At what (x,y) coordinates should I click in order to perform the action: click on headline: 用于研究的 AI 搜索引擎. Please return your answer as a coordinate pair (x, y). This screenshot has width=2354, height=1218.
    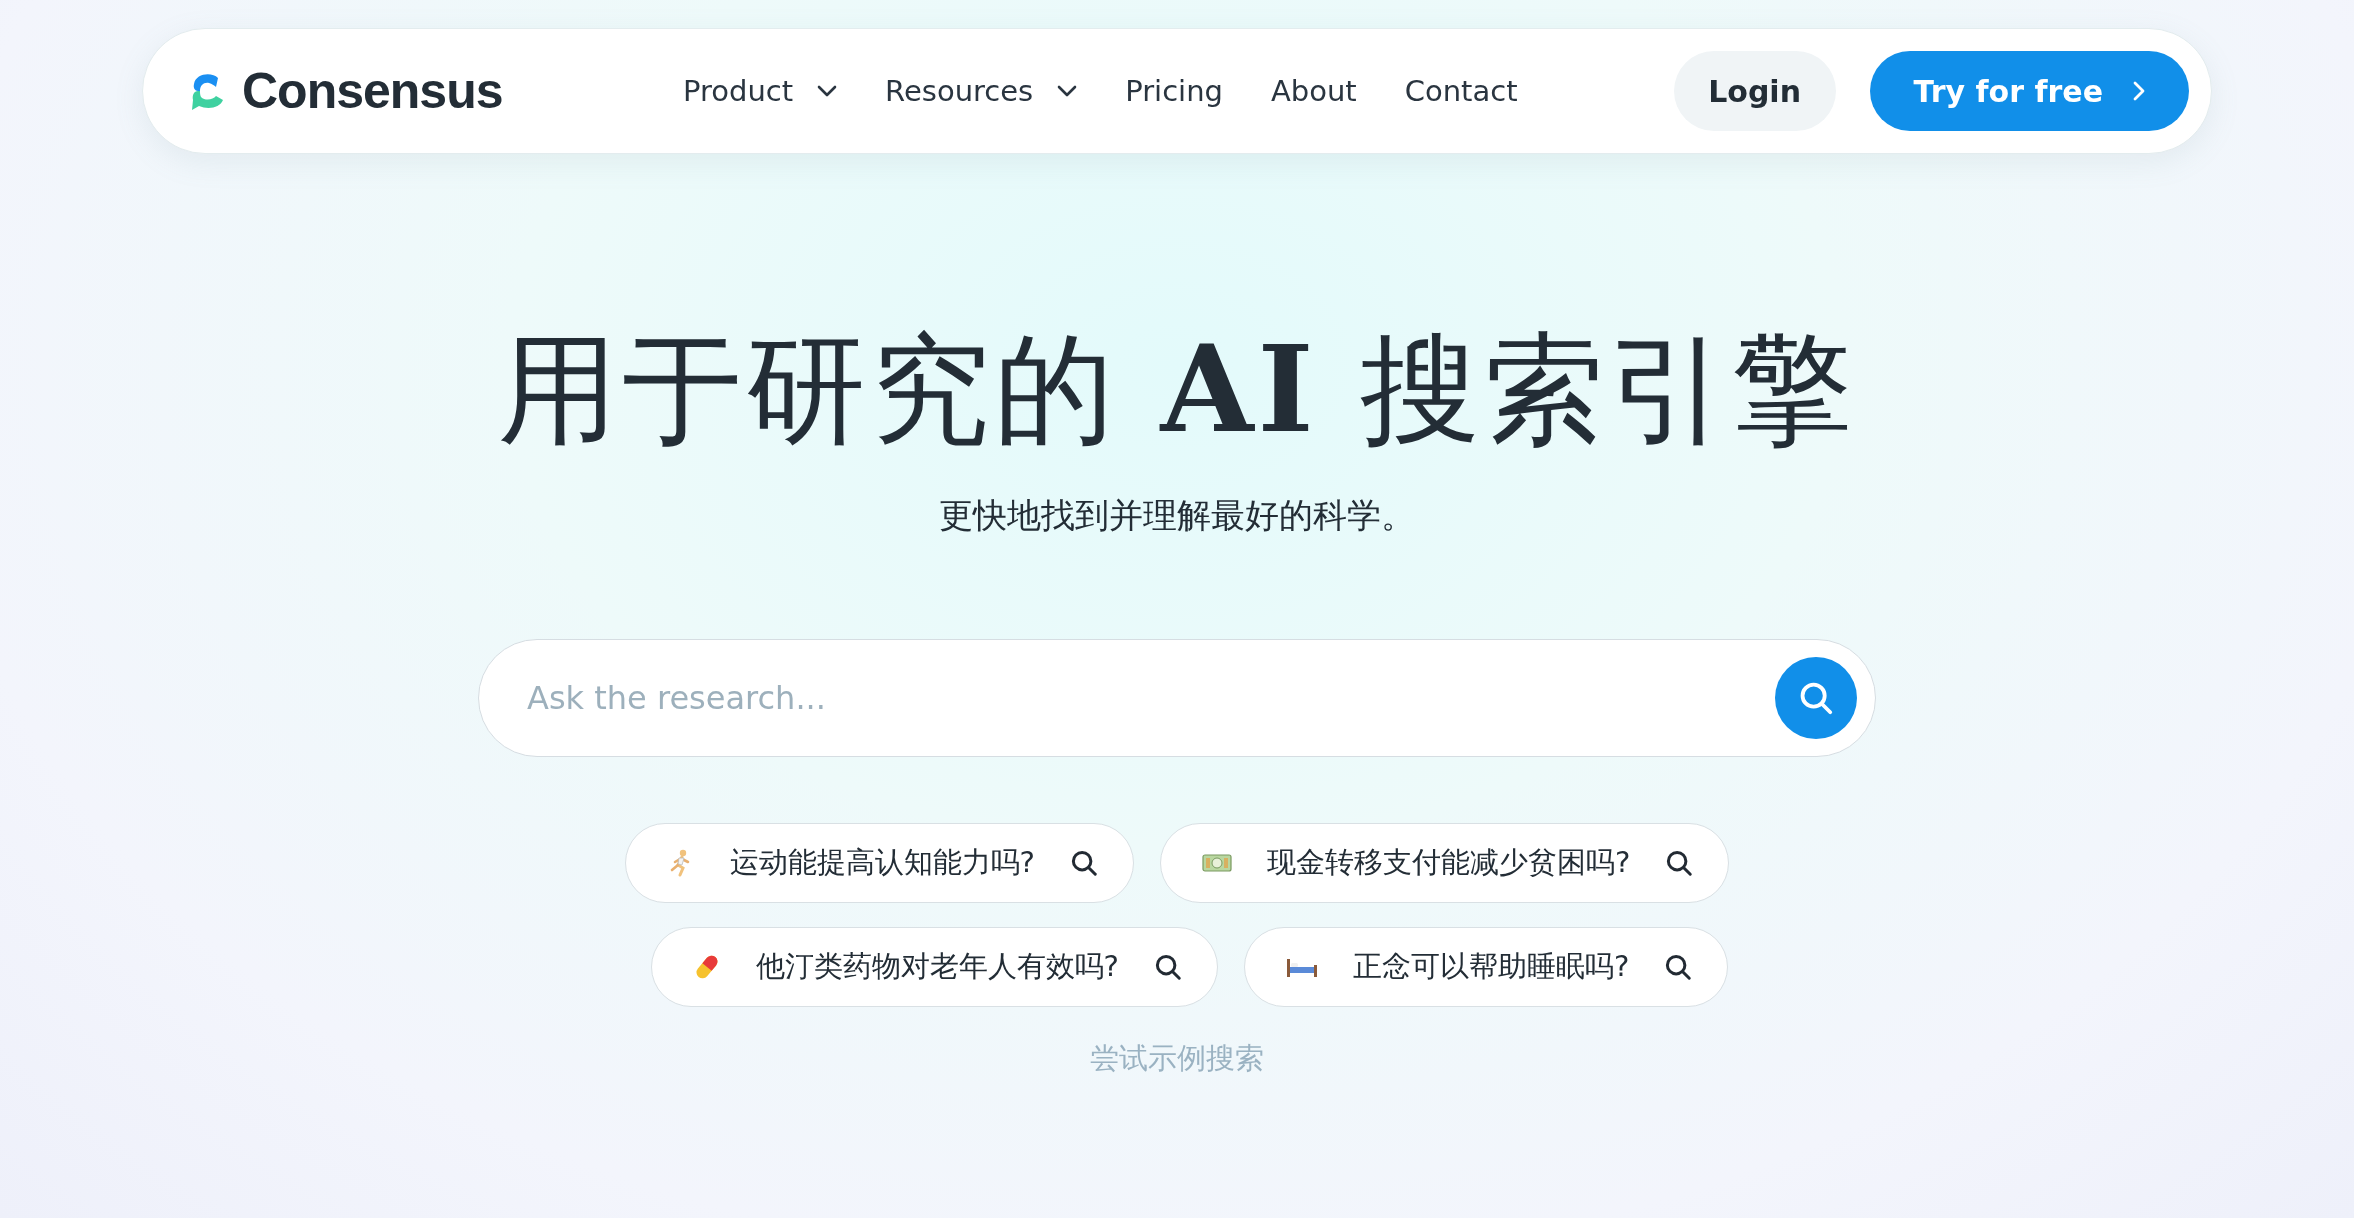
    Looking at the image, I should click on (1177, 389).